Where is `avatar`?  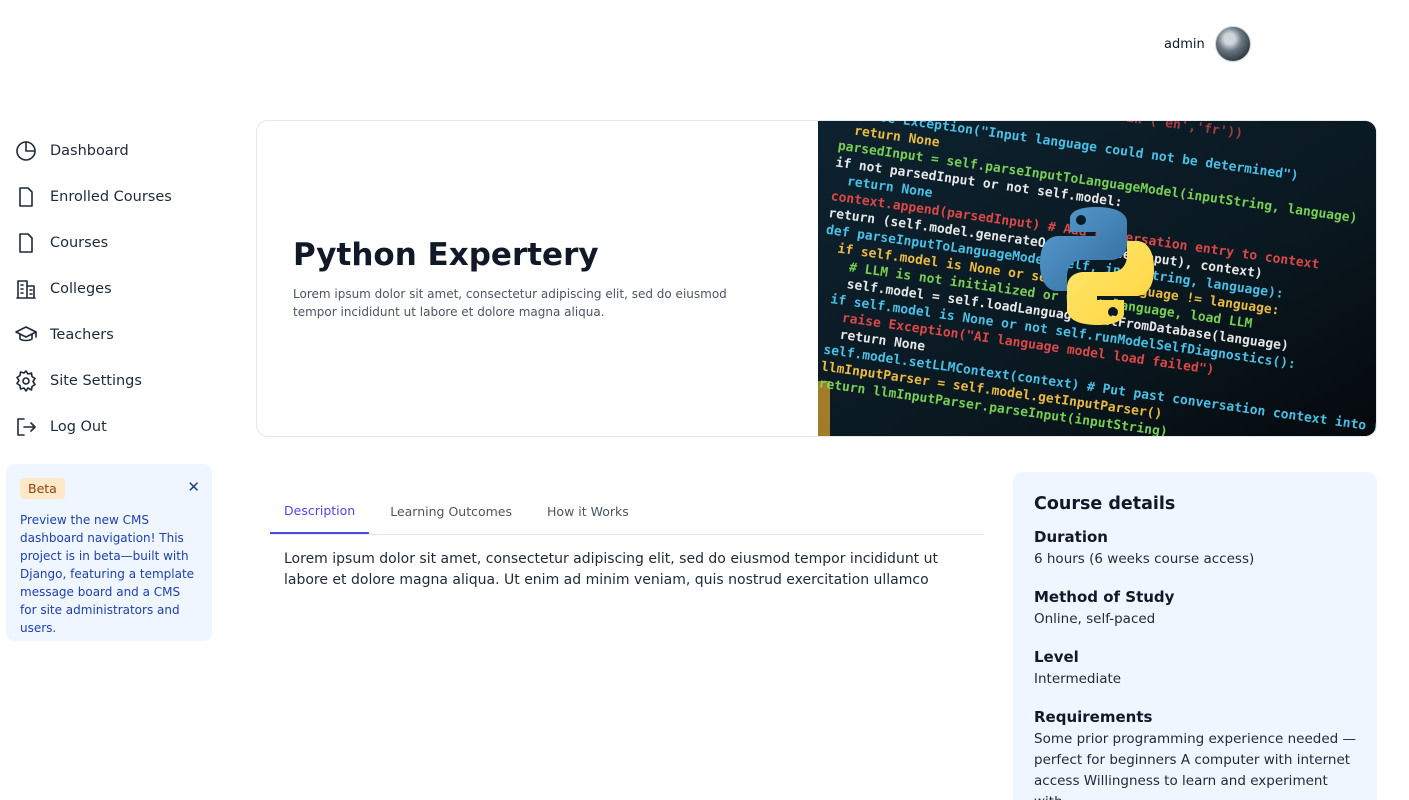 avatar is located at coordinates (1232, 44).